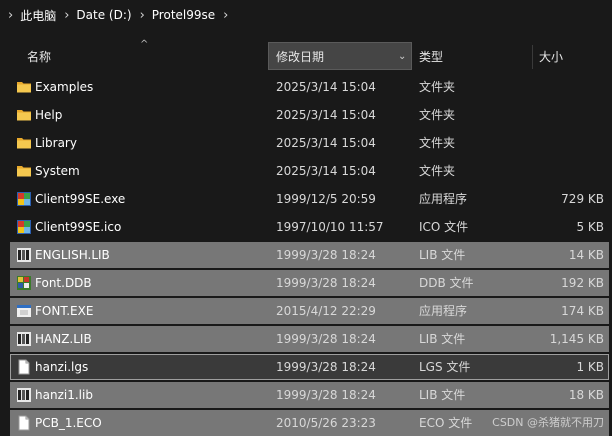 This screenshot has height=436, width=612. I want to click on list-item: Examples 2025/3/14 15:04 文件夹, so click(306, 87).